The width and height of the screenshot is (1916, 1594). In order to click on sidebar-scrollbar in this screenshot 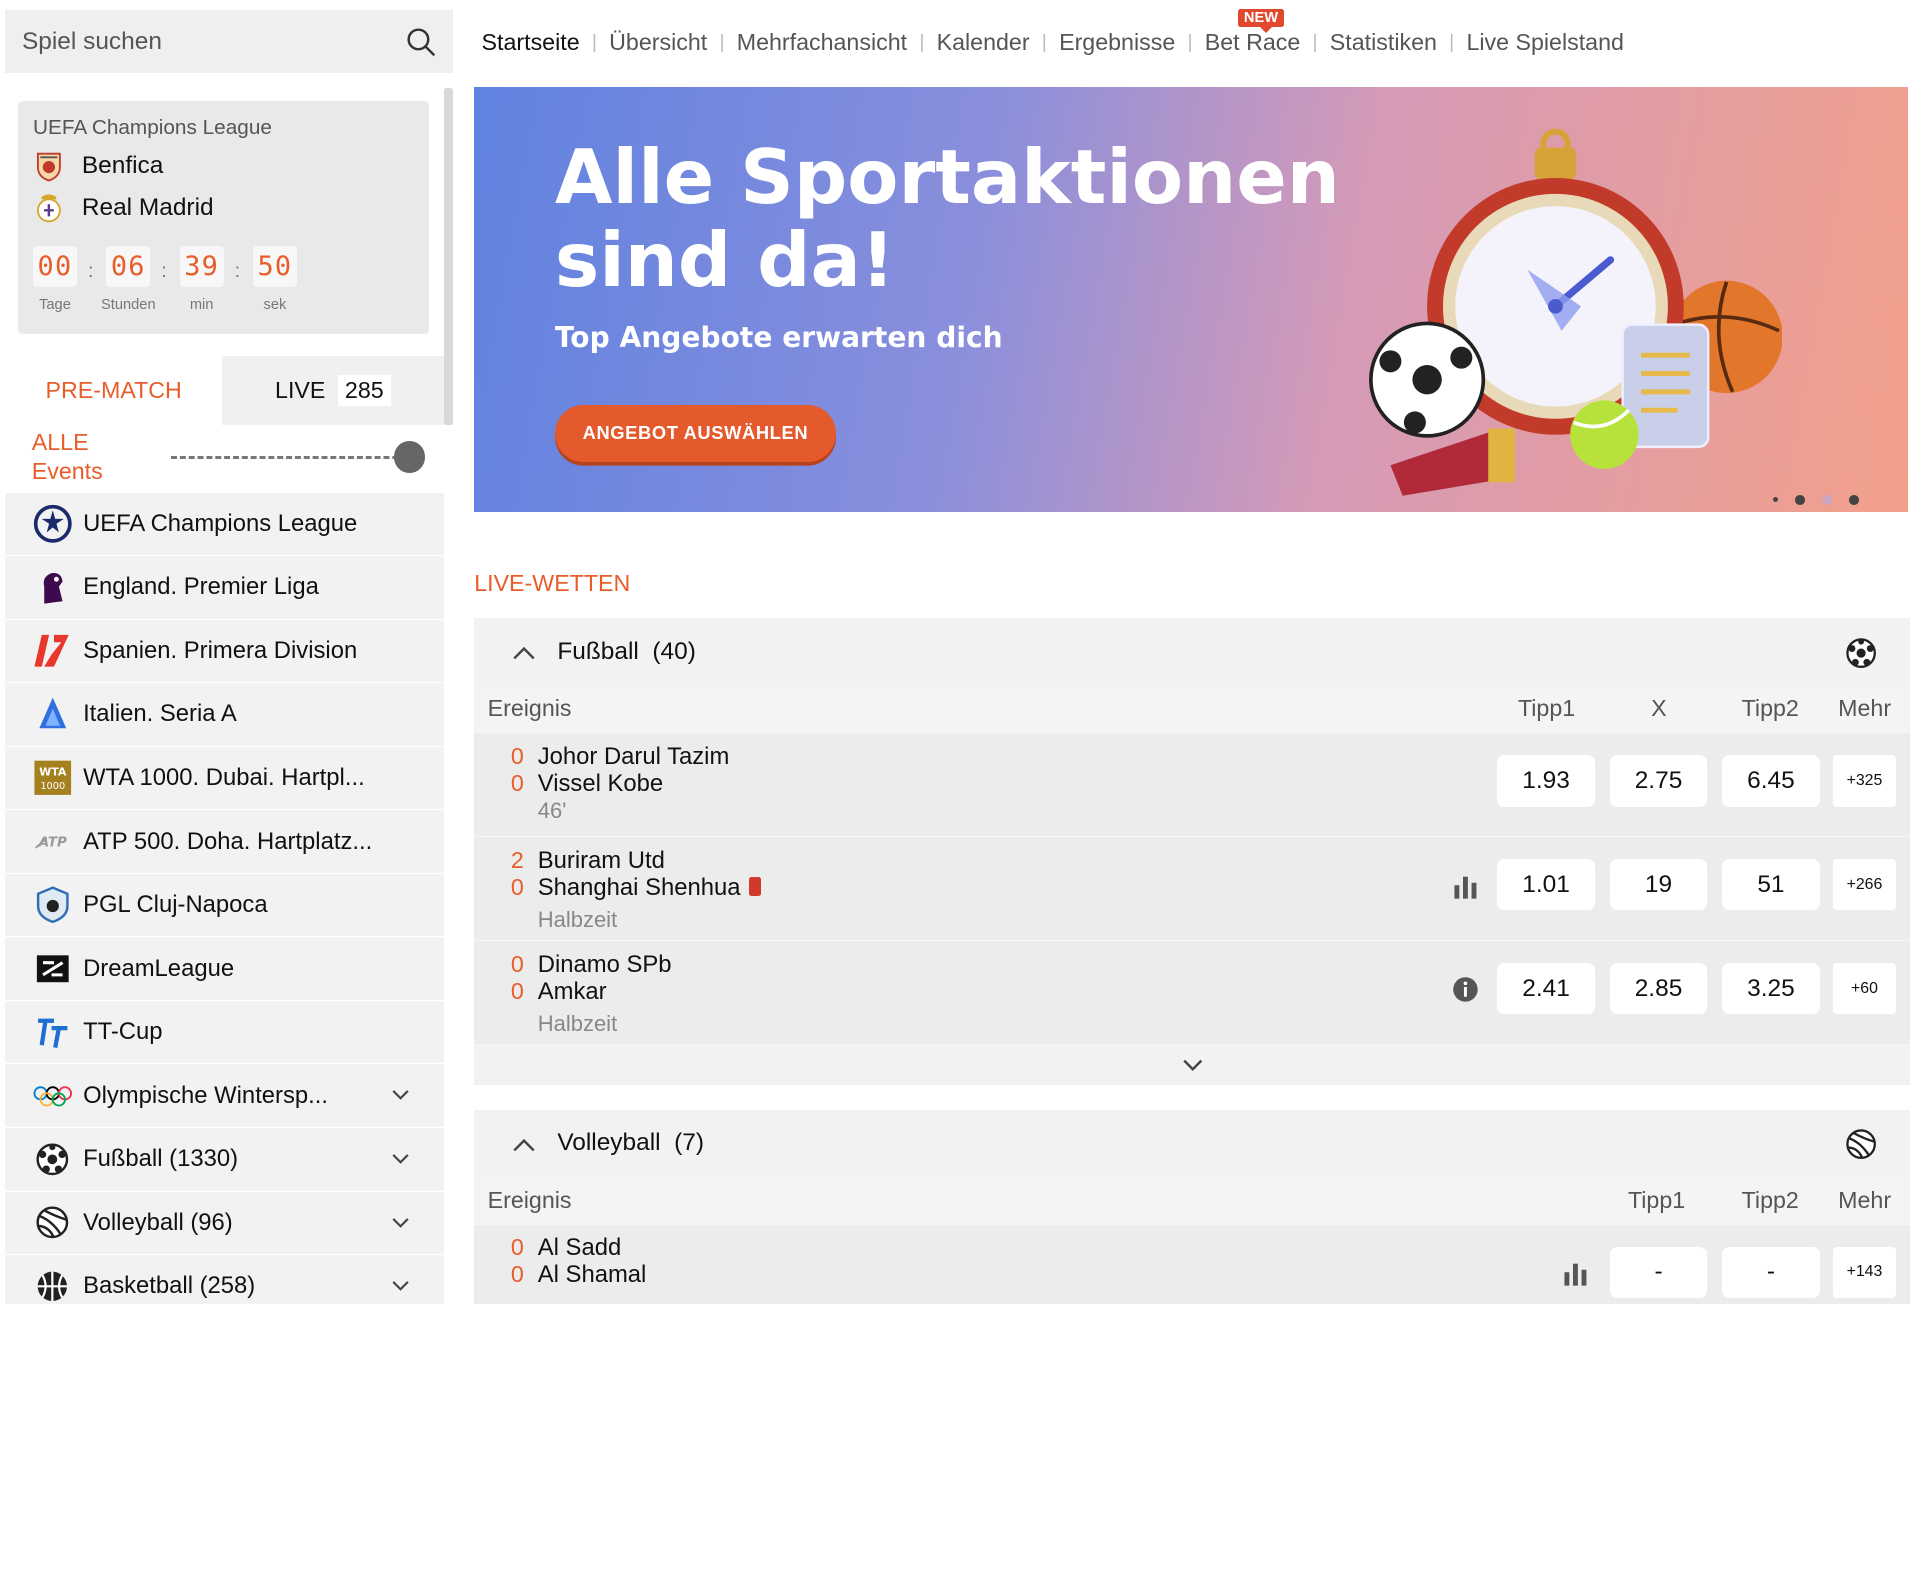, I will do `click(448, 256)`.